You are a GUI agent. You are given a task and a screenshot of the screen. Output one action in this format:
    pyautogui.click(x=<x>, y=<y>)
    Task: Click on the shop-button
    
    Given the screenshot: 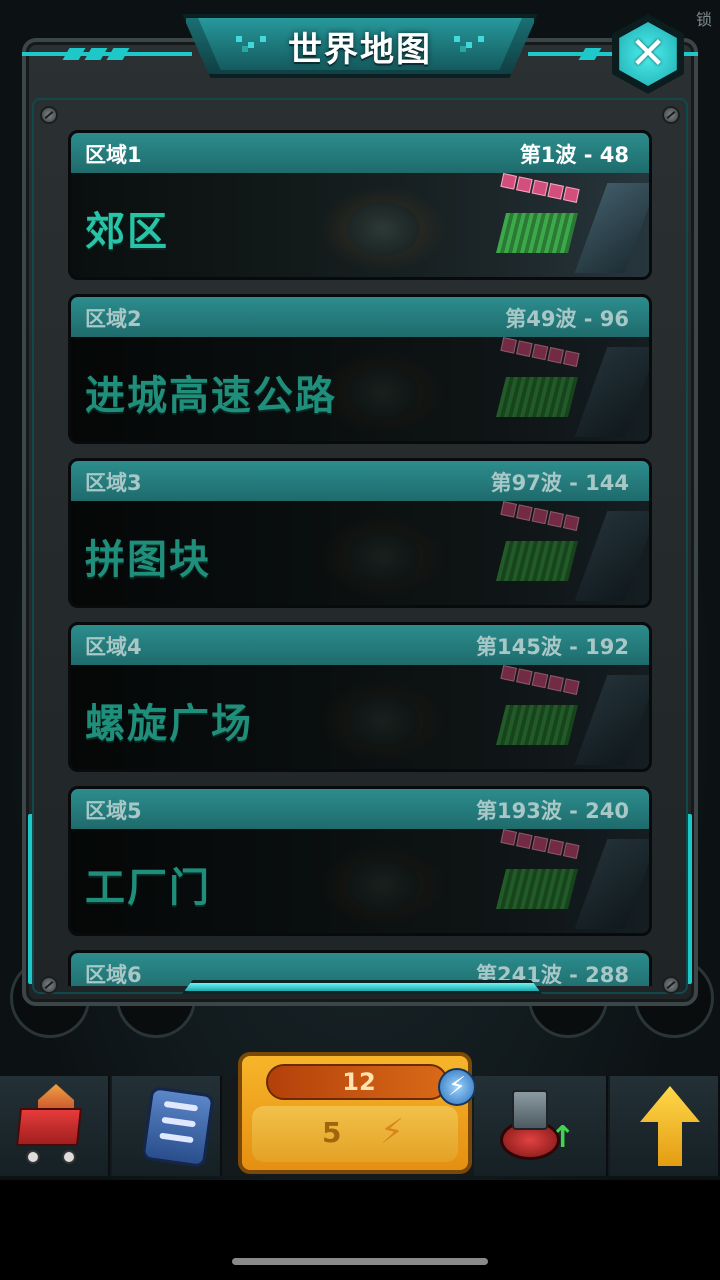 What is the action you would take?
    pyautogui.click(x=55, y=1126)
    